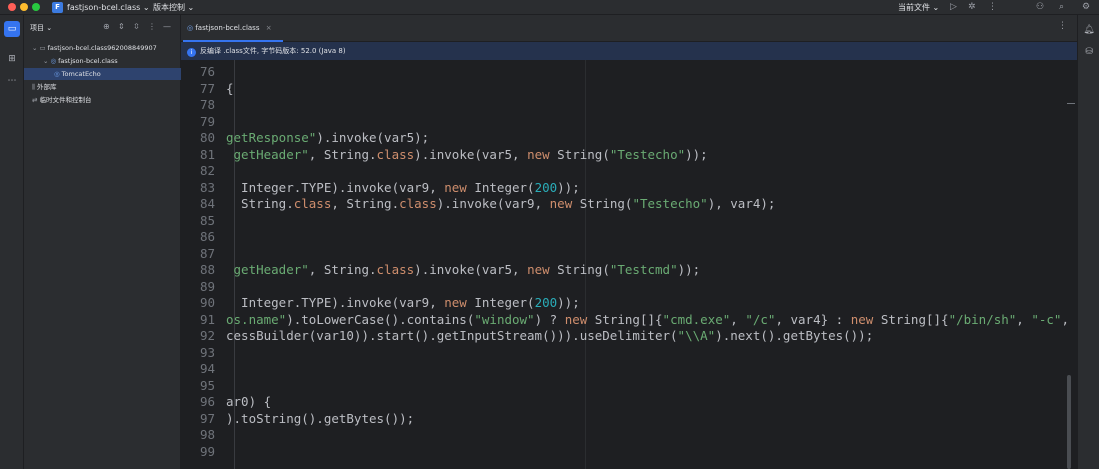 The width and height of the screenshot is (1099, 469). I want to click on run-config-selector: 当前文件 ⌄, so click(918, 7).